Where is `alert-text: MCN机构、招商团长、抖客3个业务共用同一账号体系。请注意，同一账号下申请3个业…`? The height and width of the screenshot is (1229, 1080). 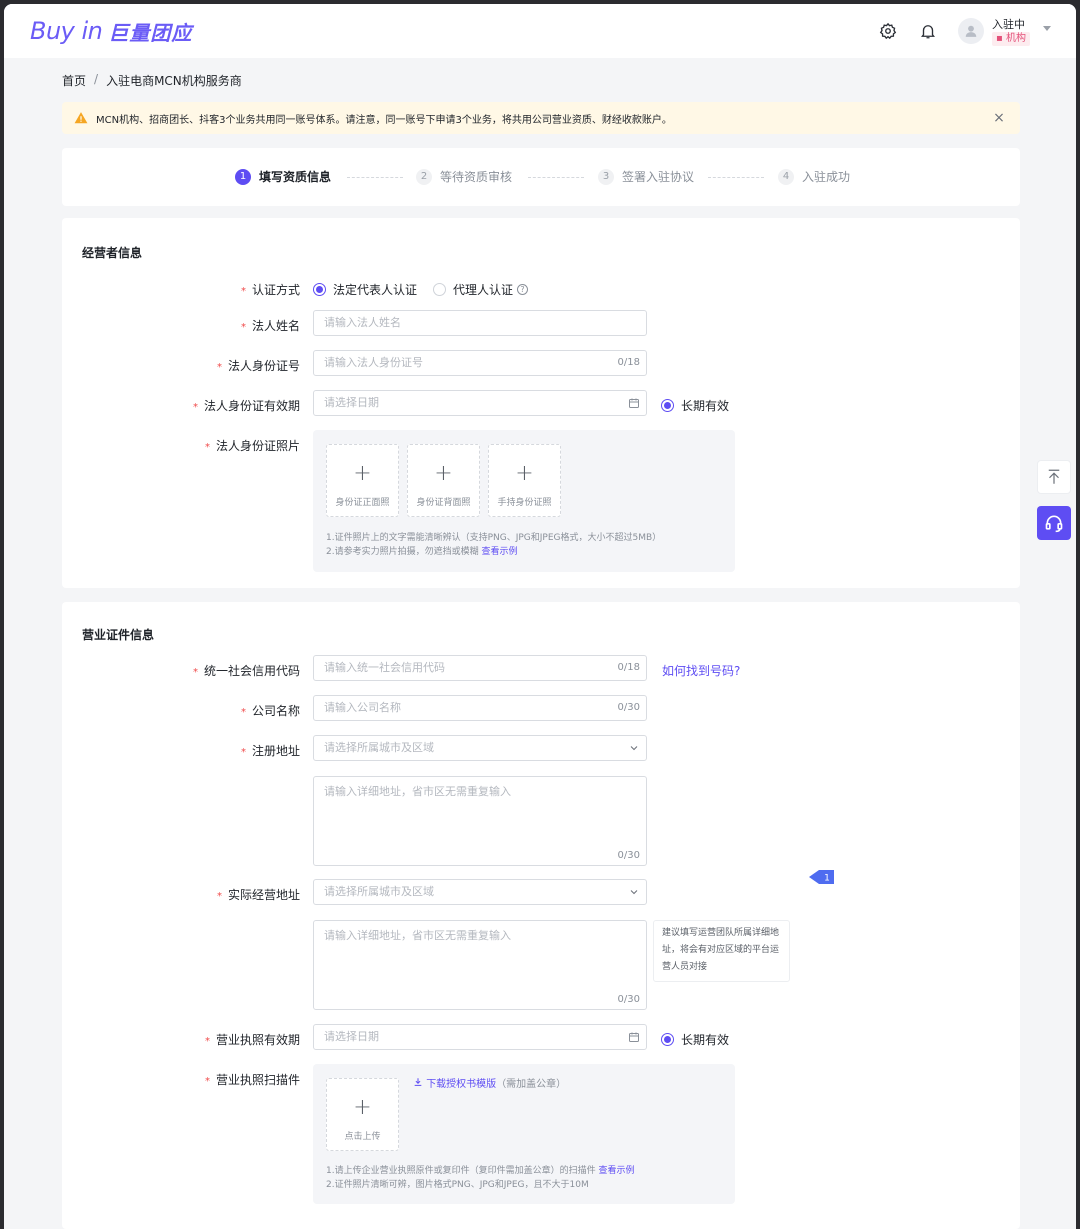 alert-text: MCN机构、招商团长、抖客3个业务共用同一账号体系。请注意，同一账号下申请3个业… is located at coordinates (384, 120).